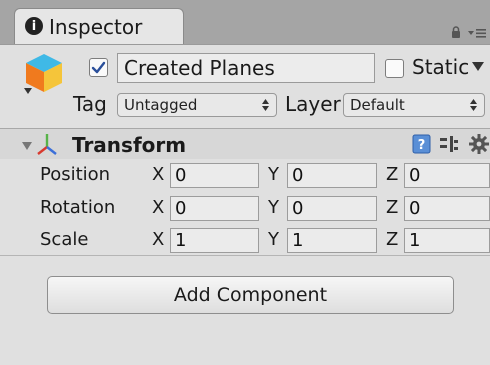 Image resolution: width=490 pixels, height=365 pixels. Describe the element at coordinates (332, 240) in the screenshot. I see `scale-y-field: 1` at that location.